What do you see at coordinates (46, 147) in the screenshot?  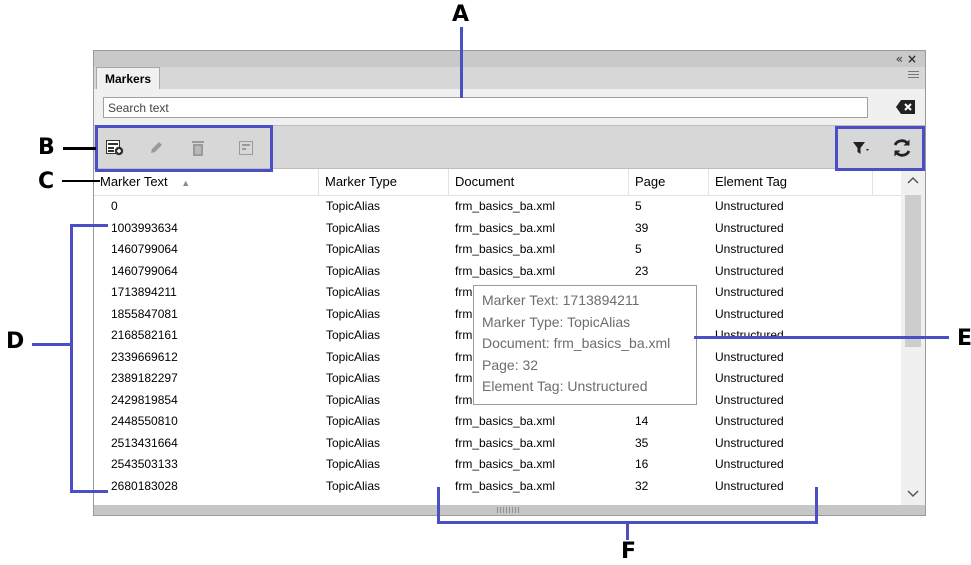 I see `callout-label-b: B` at bounding box center [46, 147].